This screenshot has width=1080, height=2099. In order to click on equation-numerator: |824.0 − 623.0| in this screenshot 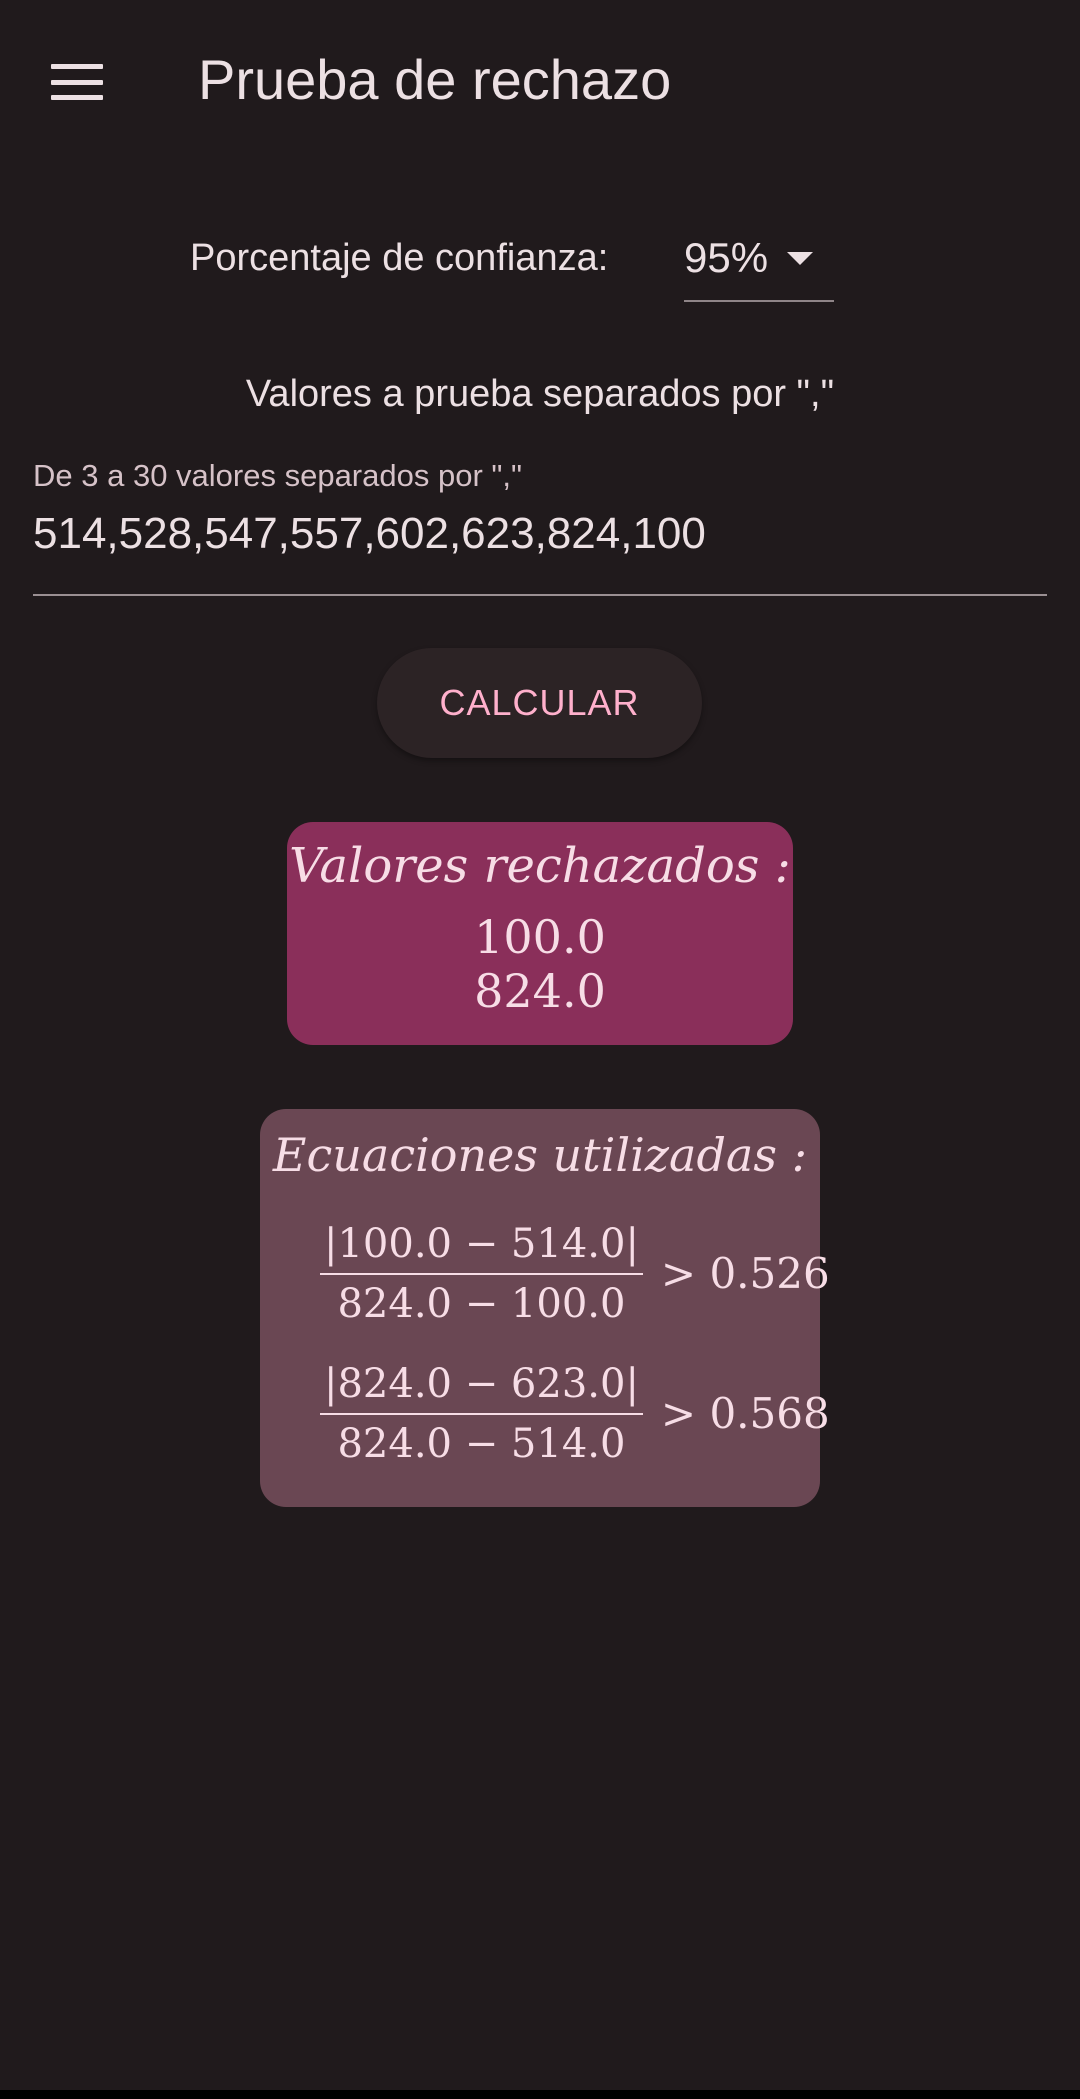, I will do `click(481, 1384)`.